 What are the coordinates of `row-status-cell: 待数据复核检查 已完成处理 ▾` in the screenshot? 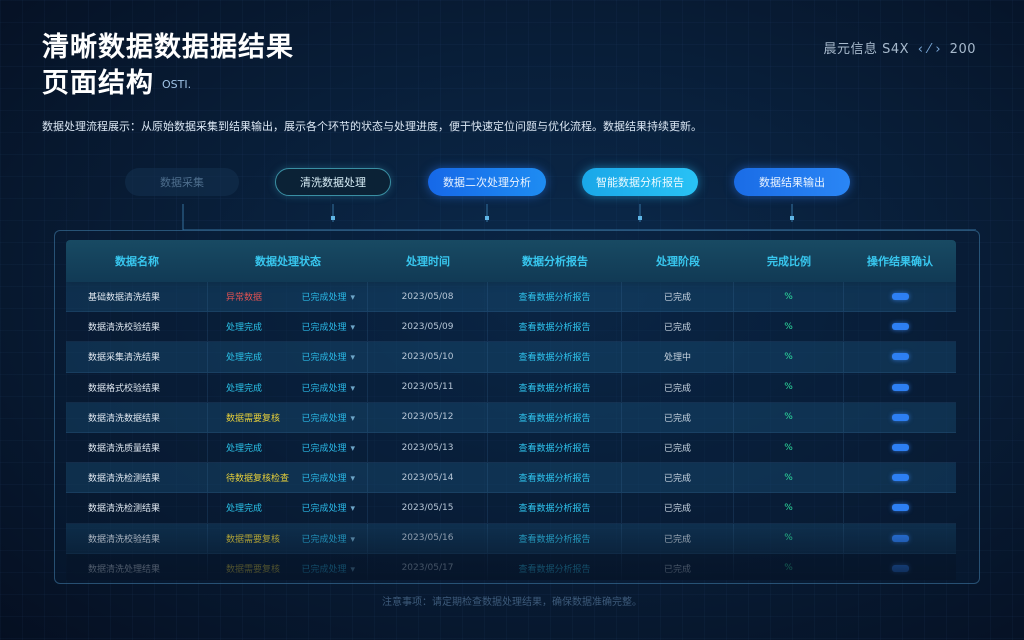 It's located at (288, 478).